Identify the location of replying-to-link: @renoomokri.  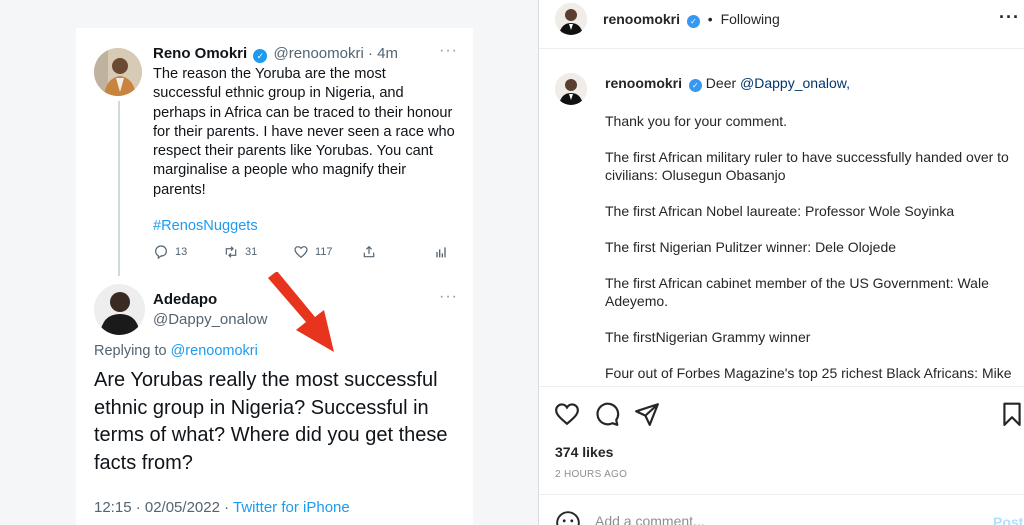
(214, 351).